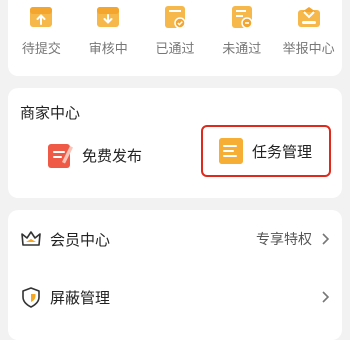  I want to click on exclusive-privilege-text: 专享特权, so click(284, 240).